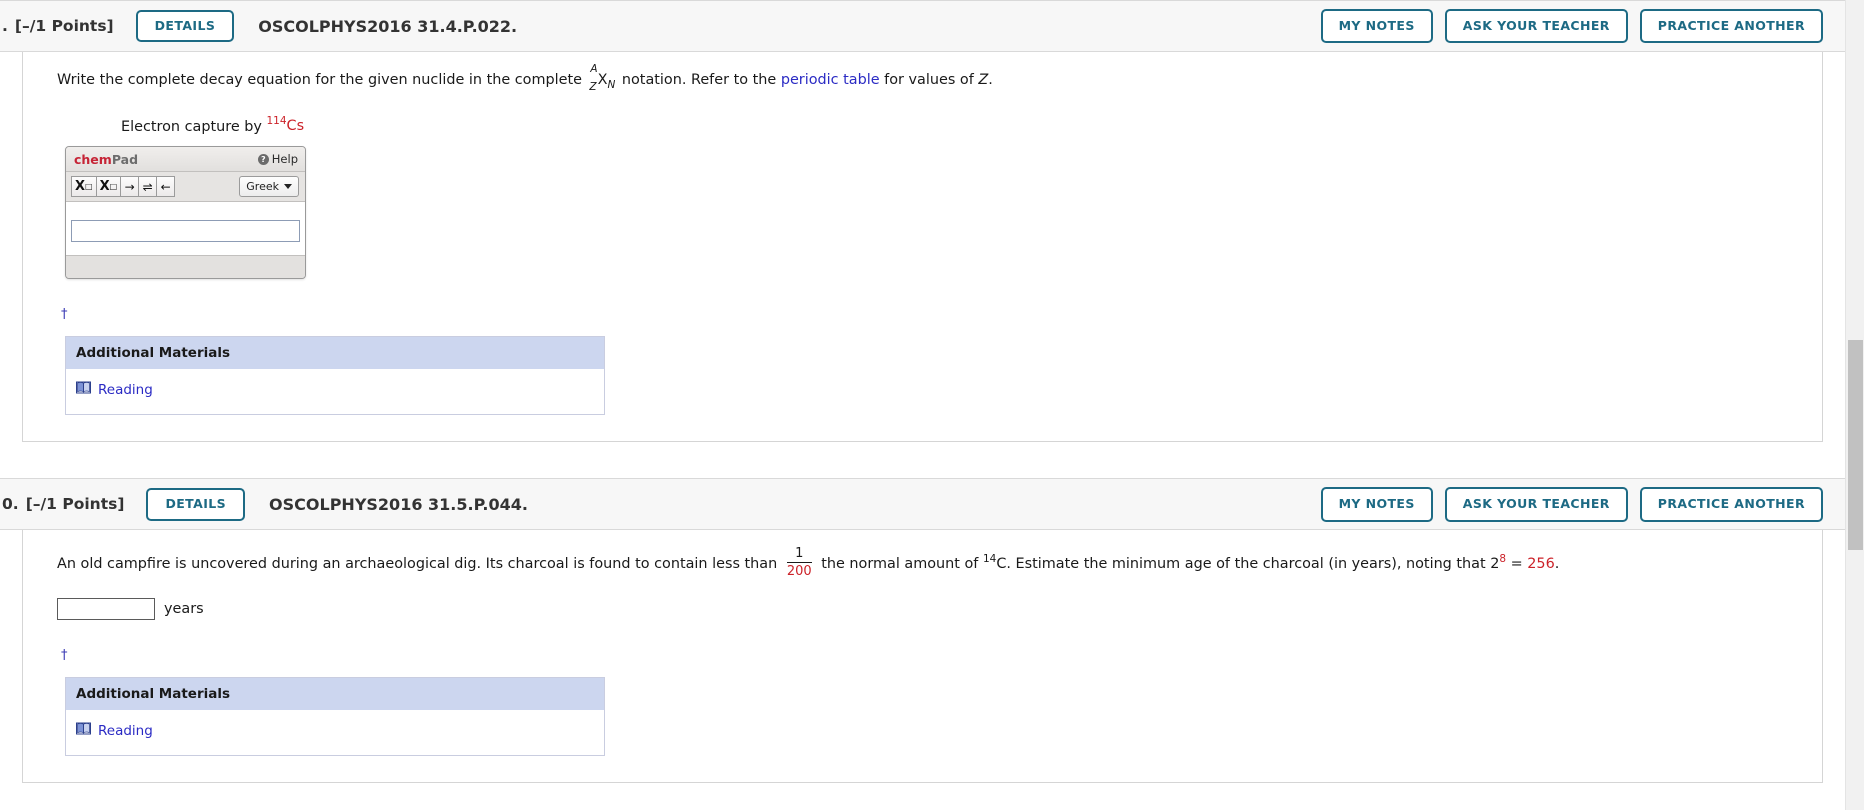  I want to click on question-gap, so click(922, 460).